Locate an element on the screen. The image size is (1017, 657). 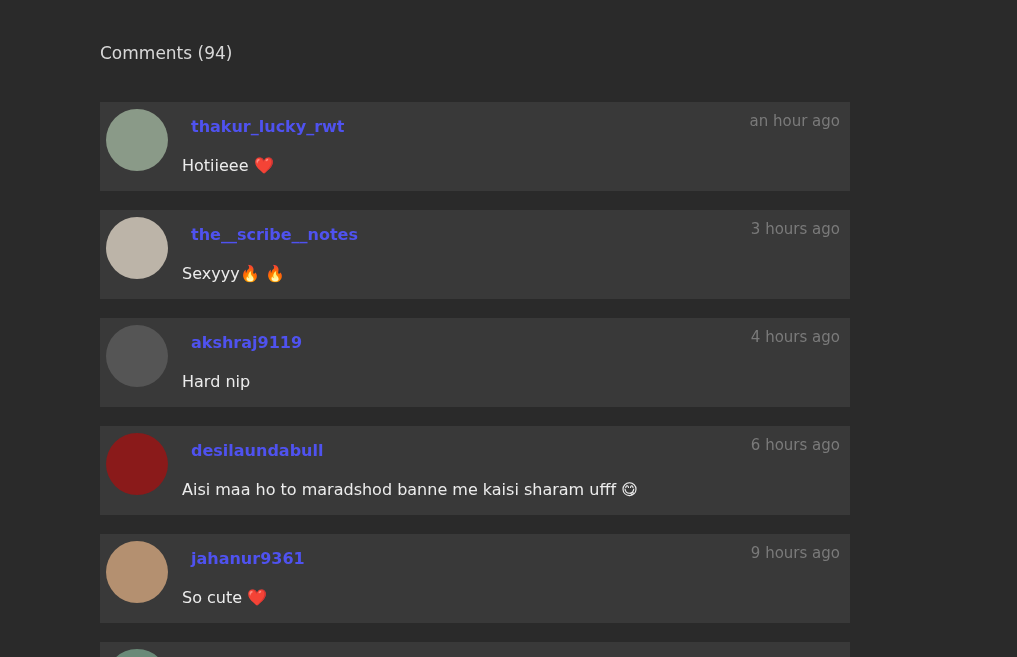
comment-username: akshraj9119 is located at coordinates (247, 343).